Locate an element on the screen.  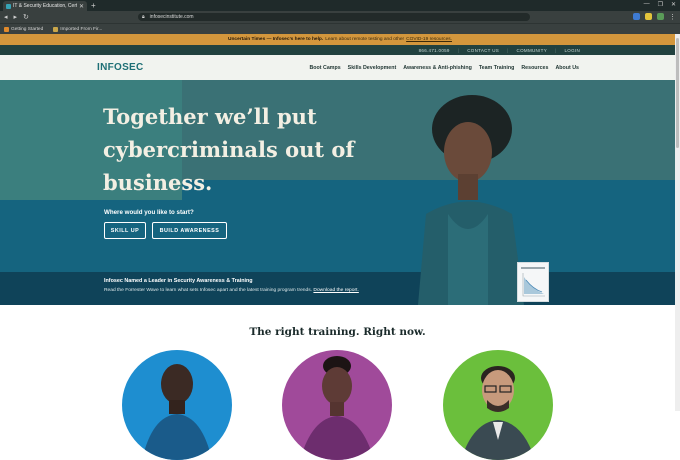
alert-link: COVID-19 resources. is located at coordinates (429, 39).